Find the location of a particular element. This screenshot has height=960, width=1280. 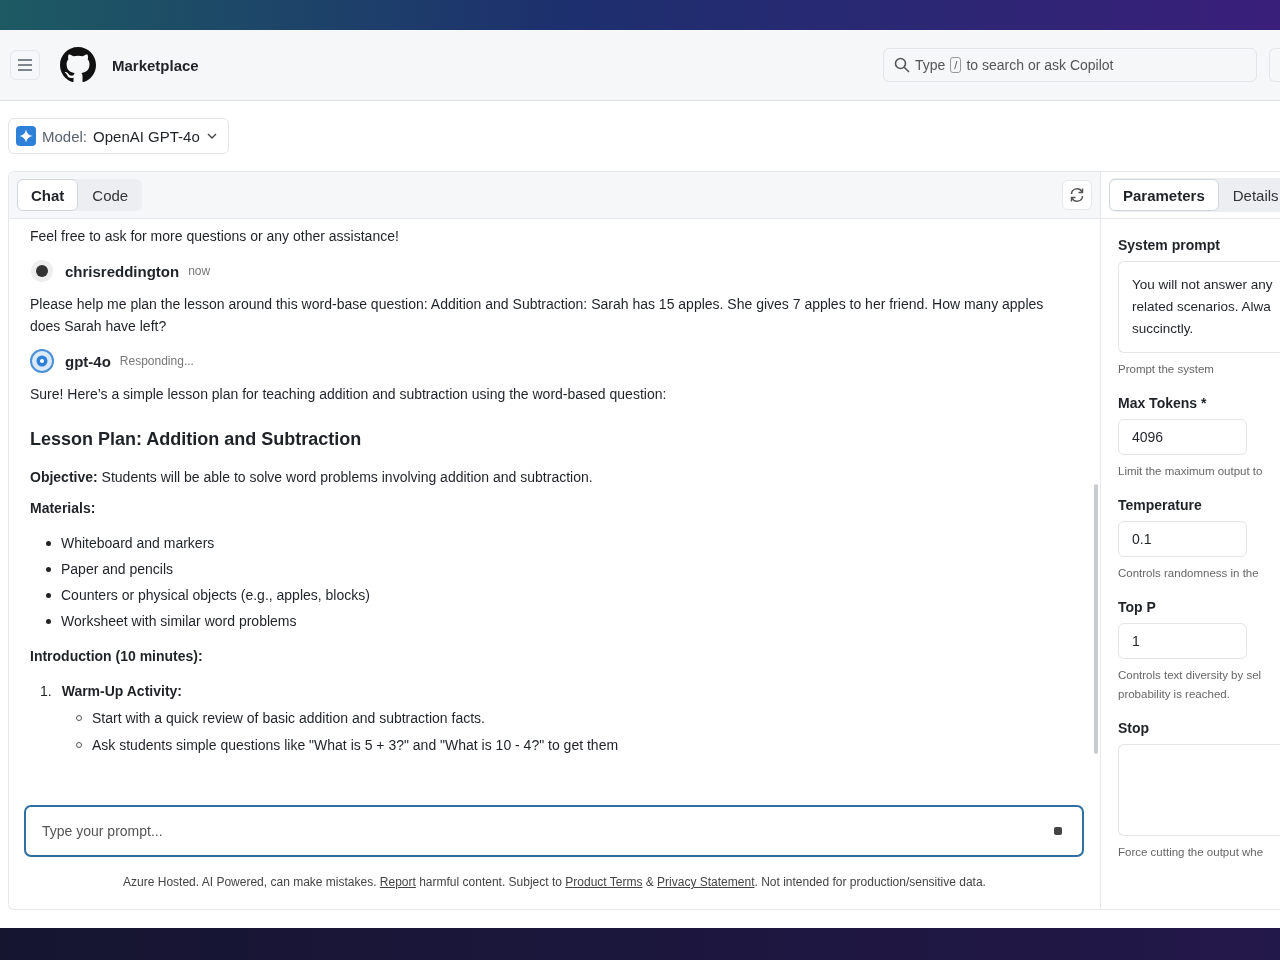

field-label: Temperature is located at coordinates (1160, 505).